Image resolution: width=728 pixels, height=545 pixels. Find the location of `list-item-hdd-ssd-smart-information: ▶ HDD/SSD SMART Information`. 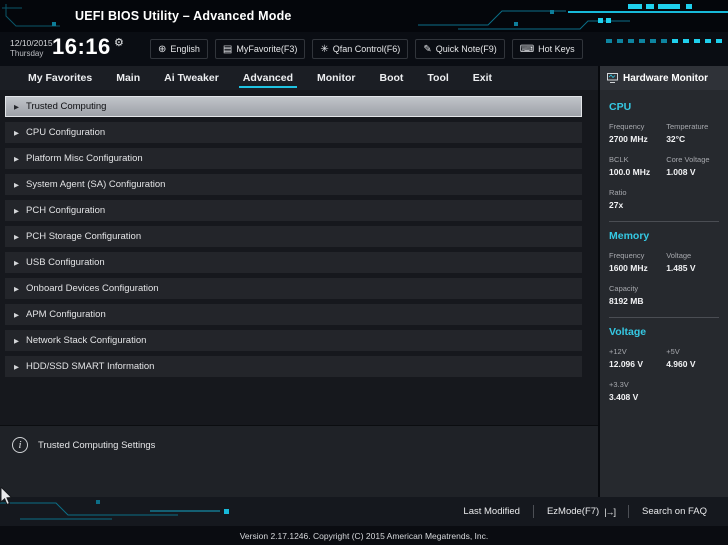

list-item-hdd-ssd-smart-information: ▶ HDD/SSD SMART Information is located at coordinates (293, 366).